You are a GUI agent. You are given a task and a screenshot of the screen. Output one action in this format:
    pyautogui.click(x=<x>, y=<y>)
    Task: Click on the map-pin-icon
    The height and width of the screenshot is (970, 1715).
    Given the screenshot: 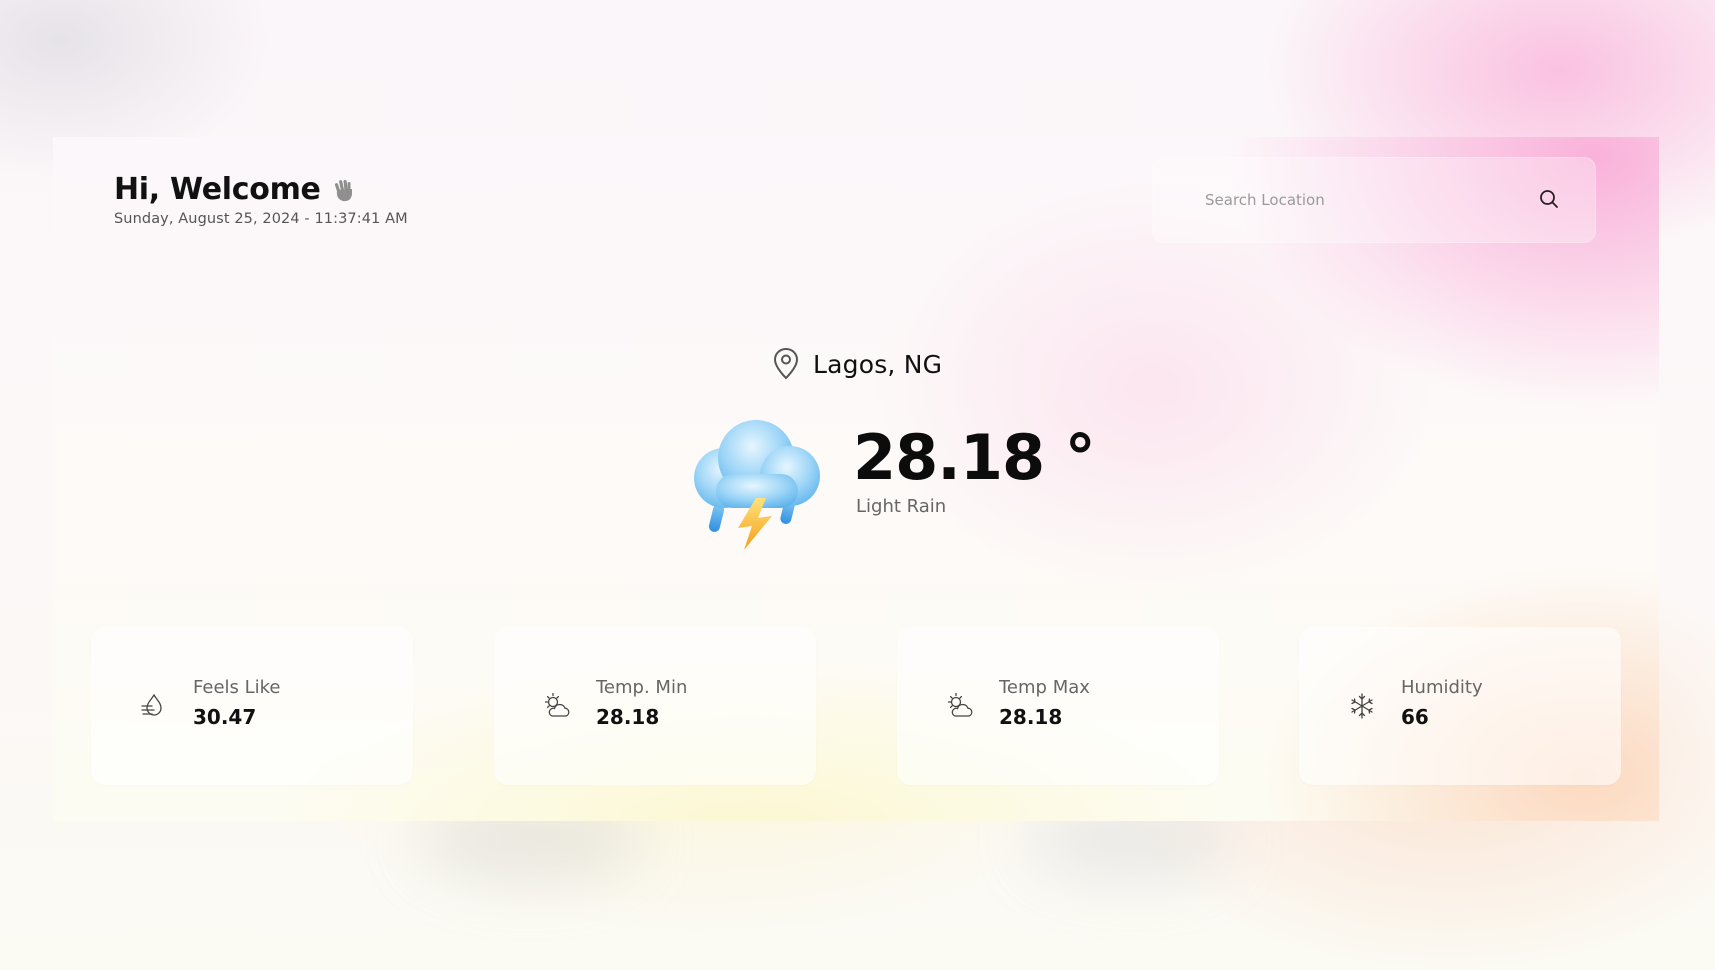 What is the action you would take?
    pyautogui.click(x=786, y=363)
    